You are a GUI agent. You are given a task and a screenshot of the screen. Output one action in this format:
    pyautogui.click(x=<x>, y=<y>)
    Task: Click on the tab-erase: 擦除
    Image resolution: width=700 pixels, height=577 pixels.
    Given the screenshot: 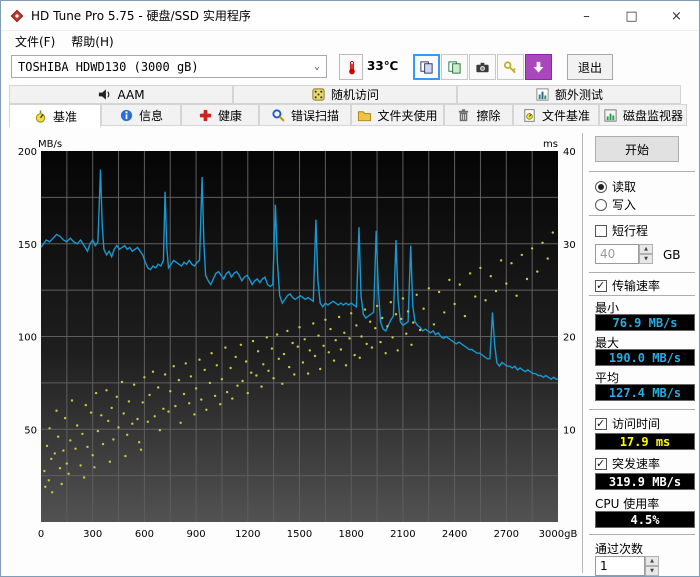 What is the action you would take?
    pyautogui.click(x=478, y=115)
    